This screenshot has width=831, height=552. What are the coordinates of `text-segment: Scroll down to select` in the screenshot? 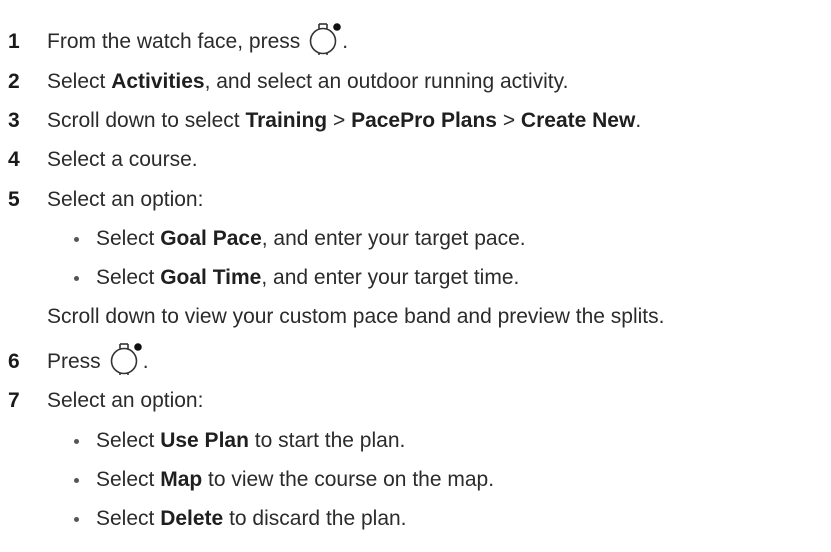 It's located at (146, 120).